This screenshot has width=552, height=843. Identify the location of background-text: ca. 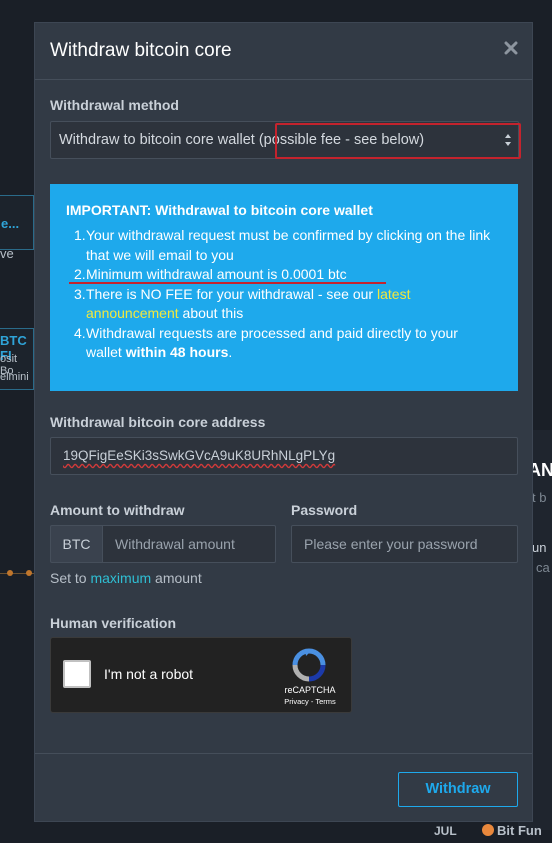
(543, 567).